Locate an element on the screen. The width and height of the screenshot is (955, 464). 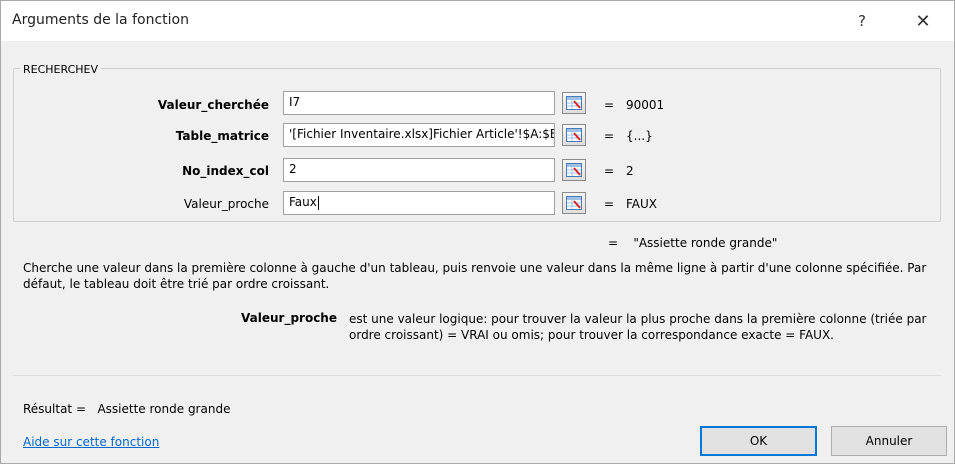
function-name: RECHERCHEV is located at coordinates (61, 69).